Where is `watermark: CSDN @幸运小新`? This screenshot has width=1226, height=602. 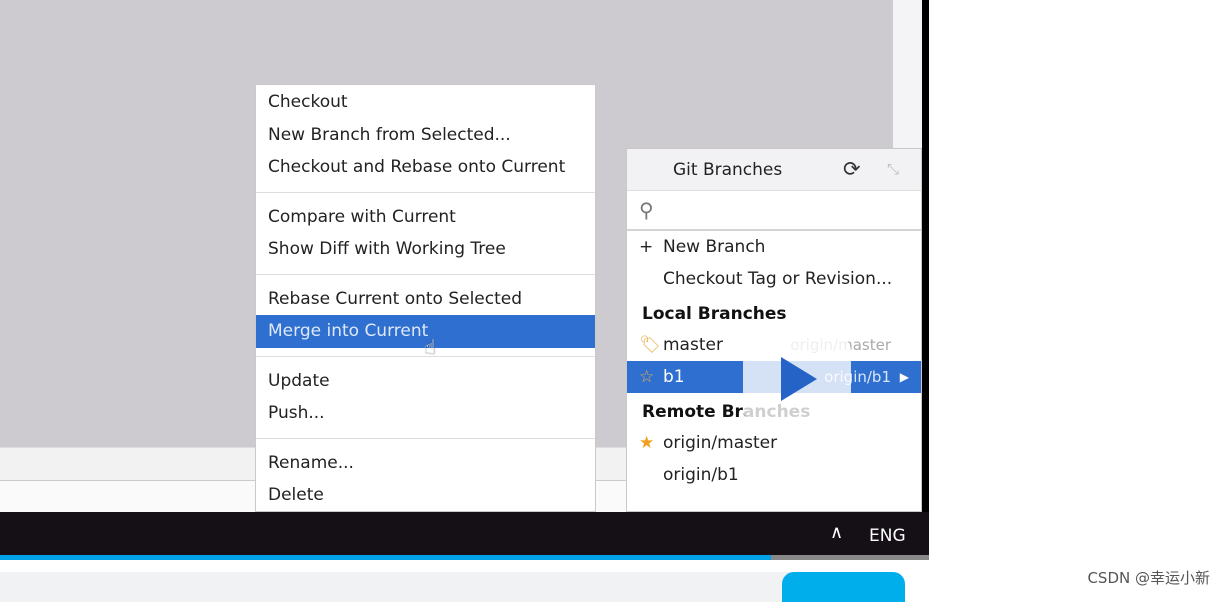 watermark: CSDN @幸运小新 is located at coordinates (1148, 578).